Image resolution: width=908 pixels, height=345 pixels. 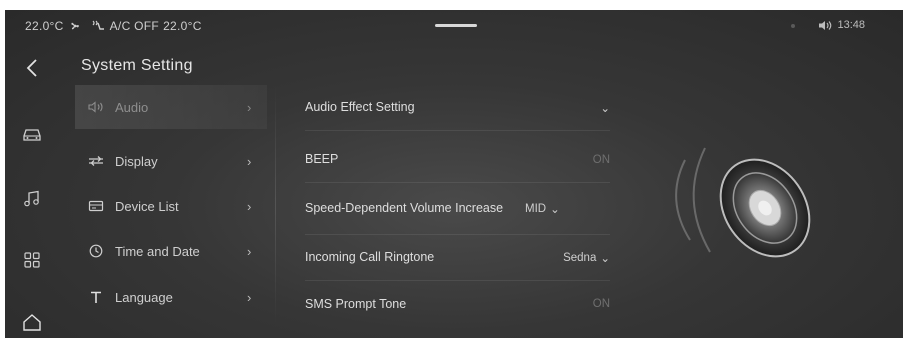 I want to click on climate-status: 22.0°C A/C OFF 22.0°C, so click(x=113, y=26).